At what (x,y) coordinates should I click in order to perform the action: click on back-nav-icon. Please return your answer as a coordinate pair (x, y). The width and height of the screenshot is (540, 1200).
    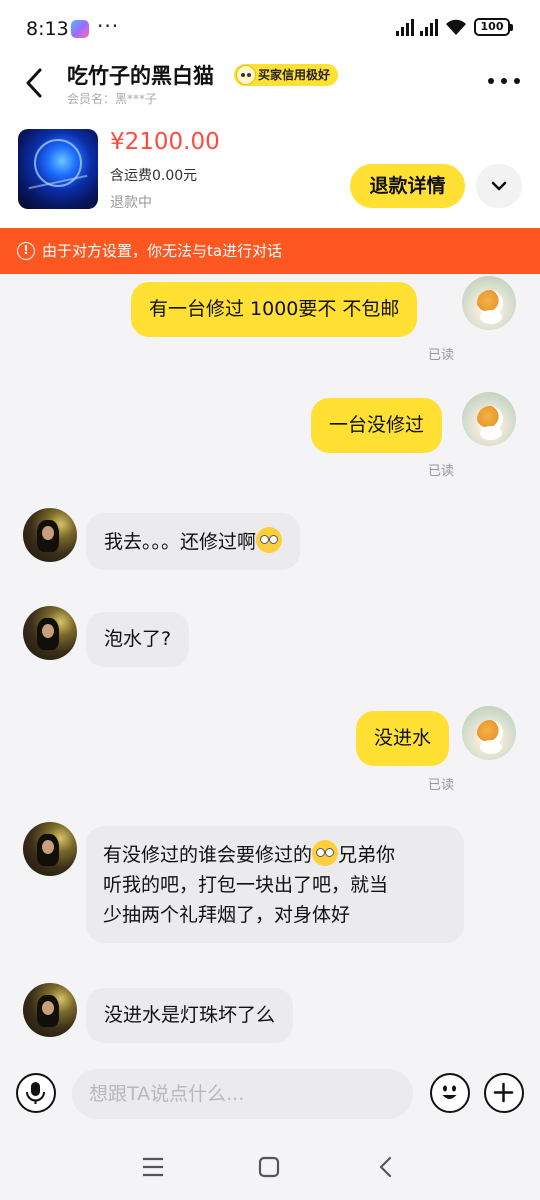
    Looking at the image, I should click on (386, 1167).